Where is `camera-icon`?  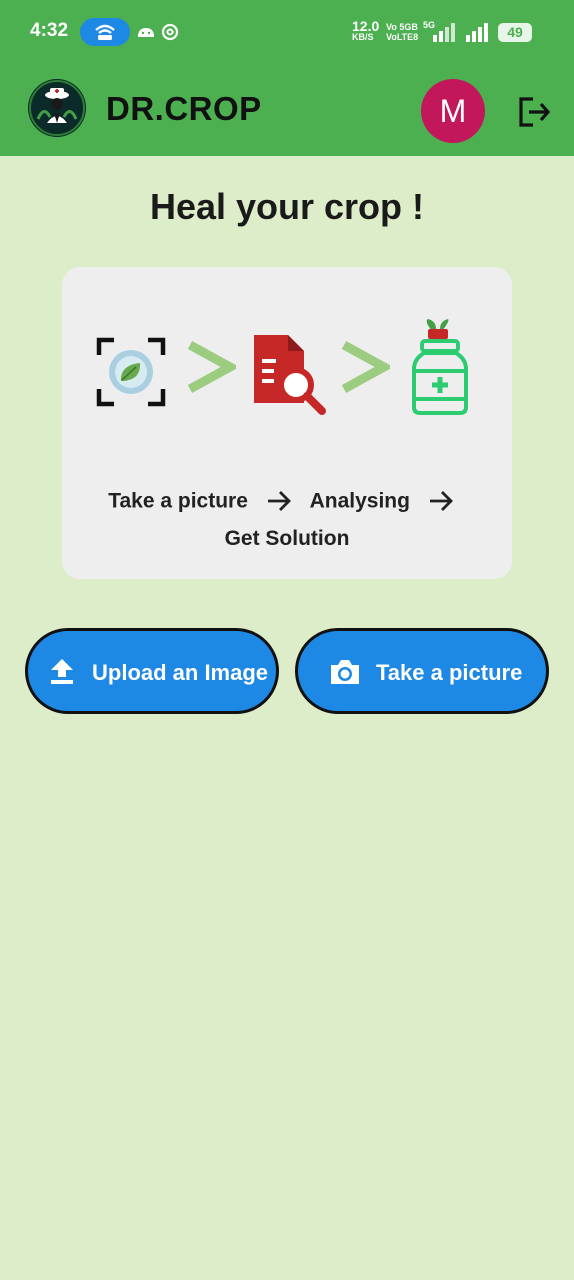 camera-icon is located at coordinates (345, 672).